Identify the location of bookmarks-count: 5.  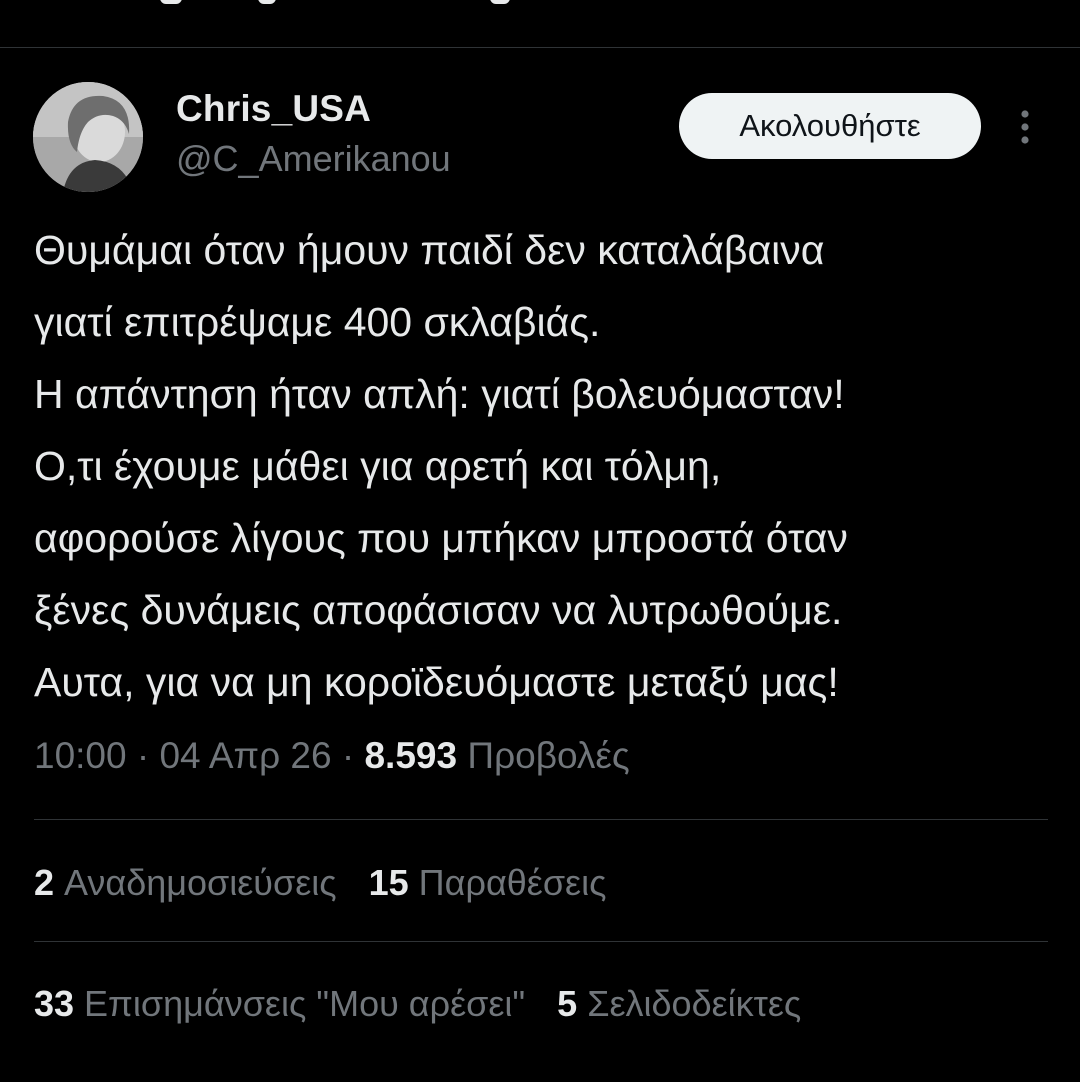
(567, 1003).